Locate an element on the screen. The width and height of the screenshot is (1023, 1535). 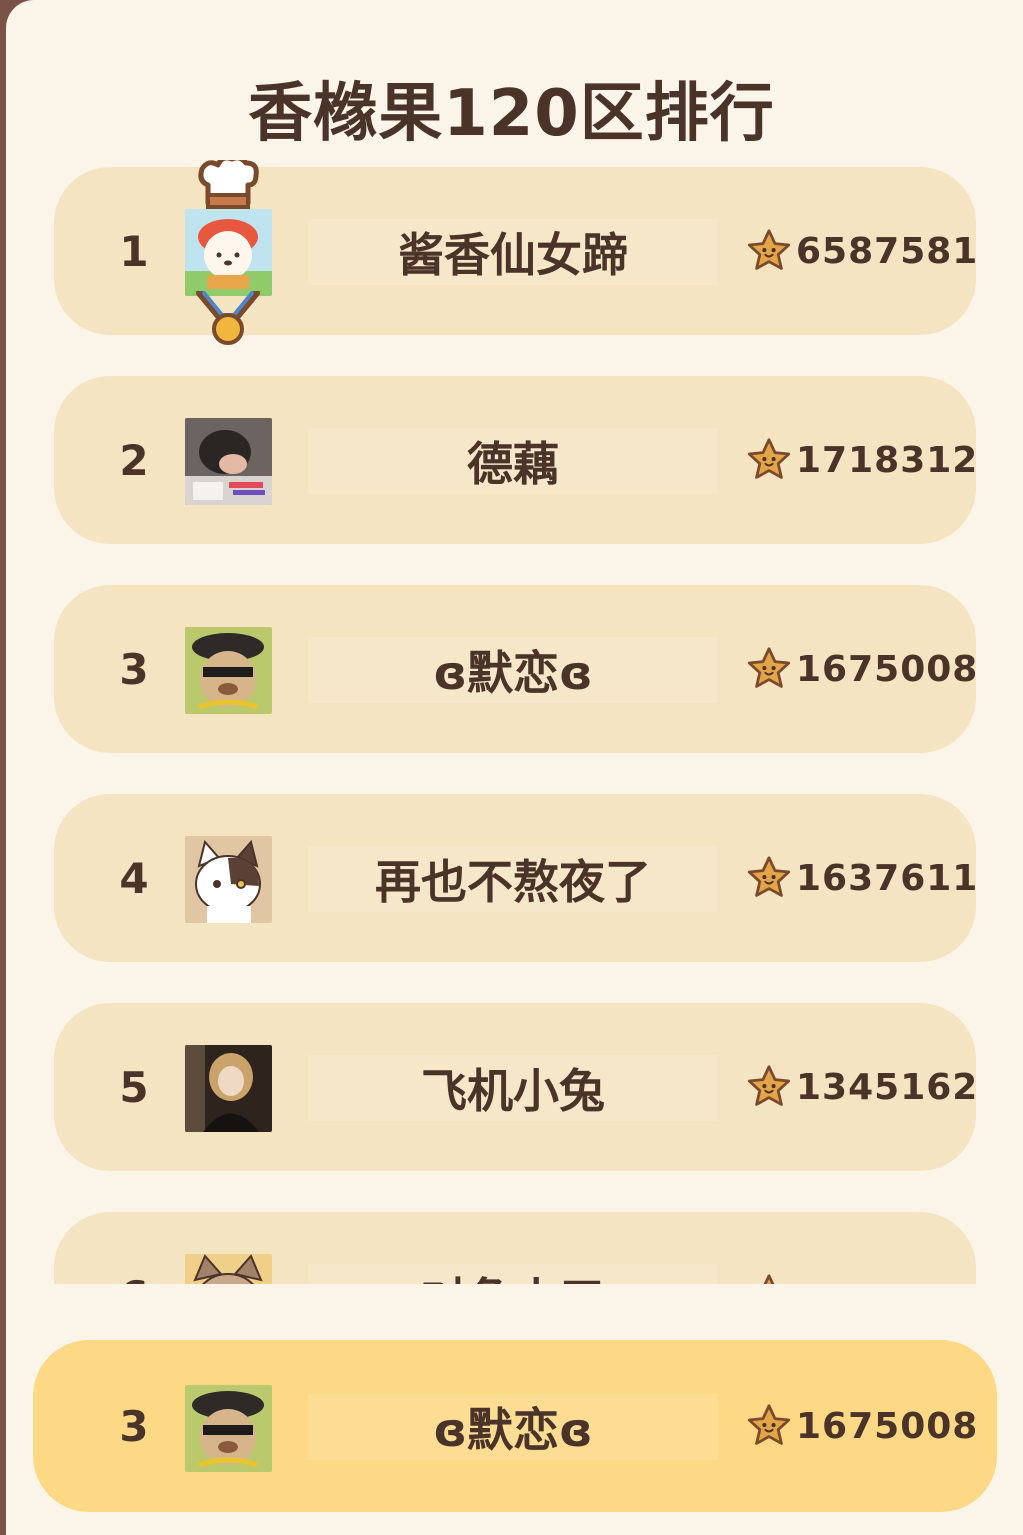
cat-chef-avatar is located at coordinates (228, 252).